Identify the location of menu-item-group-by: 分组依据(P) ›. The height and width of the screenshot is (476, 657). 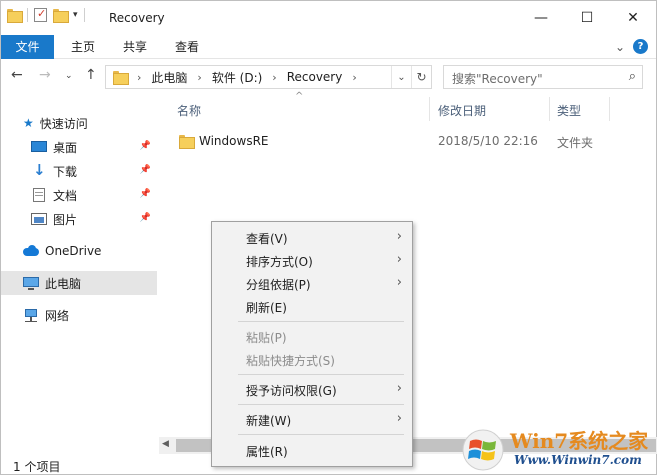
(312, 283).